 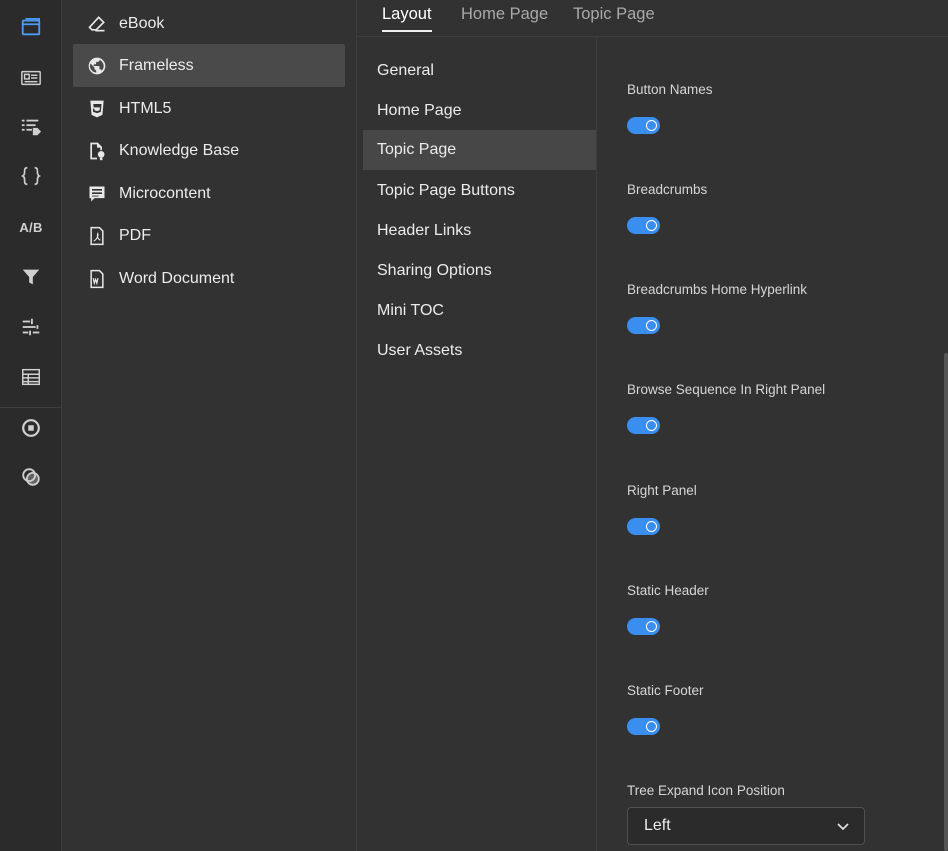 I want to click on output-item-ebook: eBook, so click(x=209, y=23).